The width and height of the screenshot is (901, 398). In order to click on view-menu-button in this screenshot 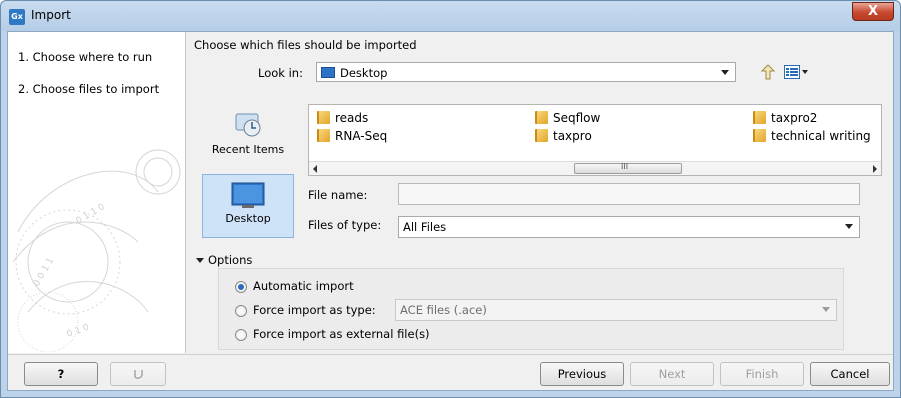, I will do `click(797, 72)`.